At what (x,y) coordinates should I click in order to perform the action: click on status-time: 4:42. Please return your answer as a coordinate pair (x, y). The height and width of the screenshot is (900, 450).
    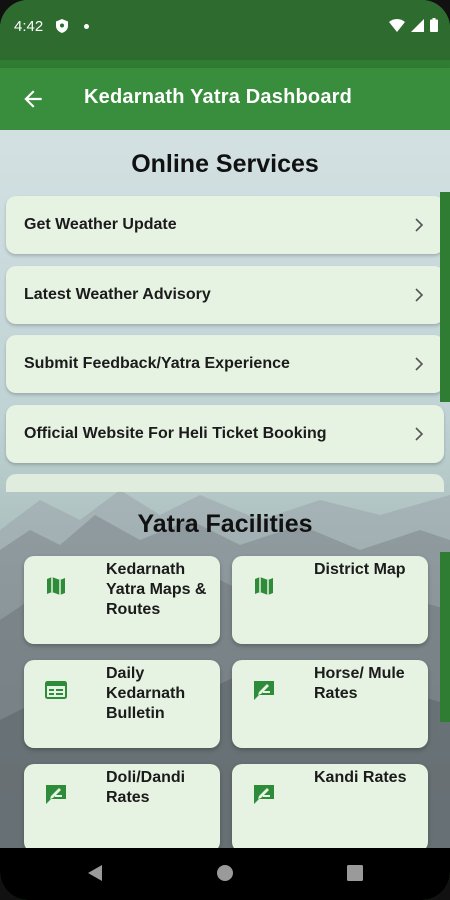
    Looking at the image, I should click on (29, 26).